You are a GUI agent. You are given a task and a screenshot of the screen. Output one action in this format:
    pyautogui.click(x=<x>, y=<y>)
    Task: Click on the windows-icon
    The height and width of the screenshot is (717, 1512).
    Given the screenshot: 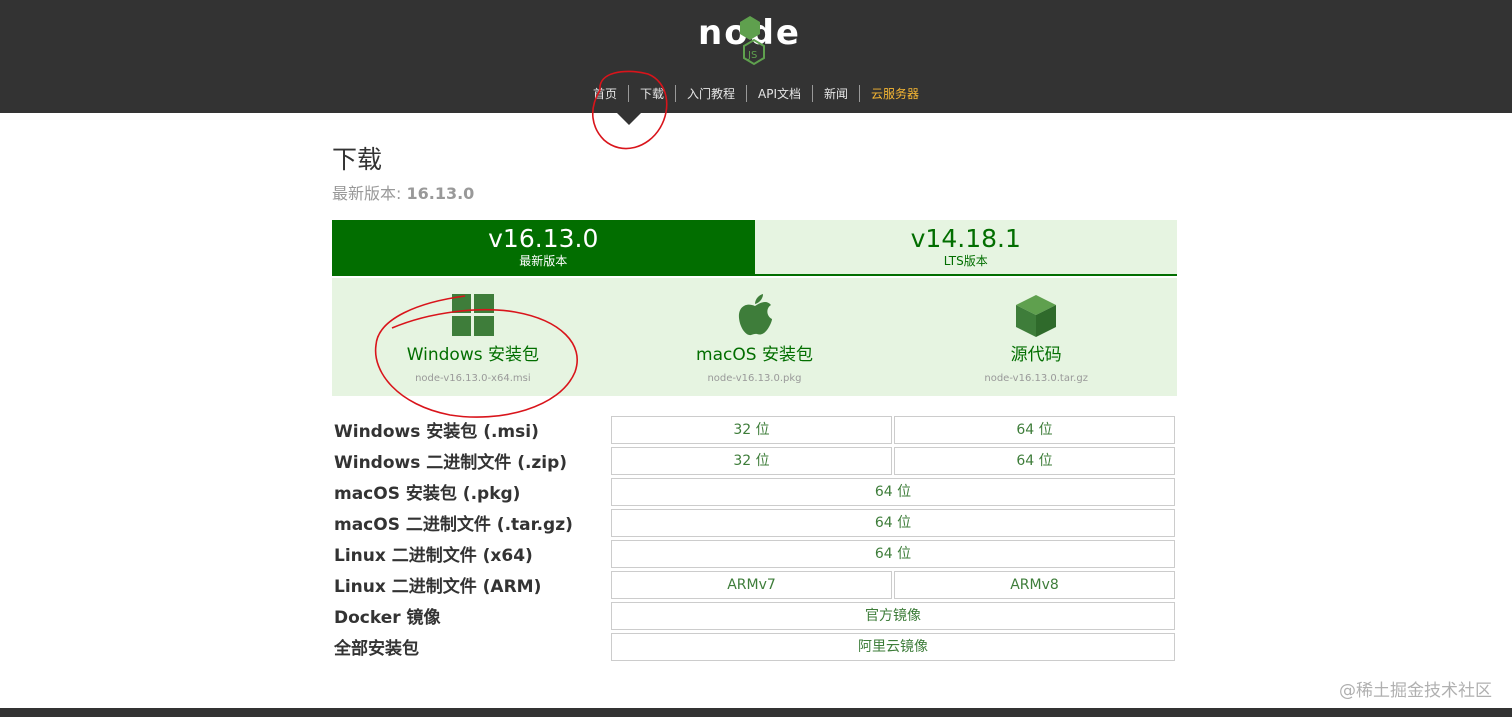 What is the action you would take?
    pyautogui.click(x=472, y=315)
    